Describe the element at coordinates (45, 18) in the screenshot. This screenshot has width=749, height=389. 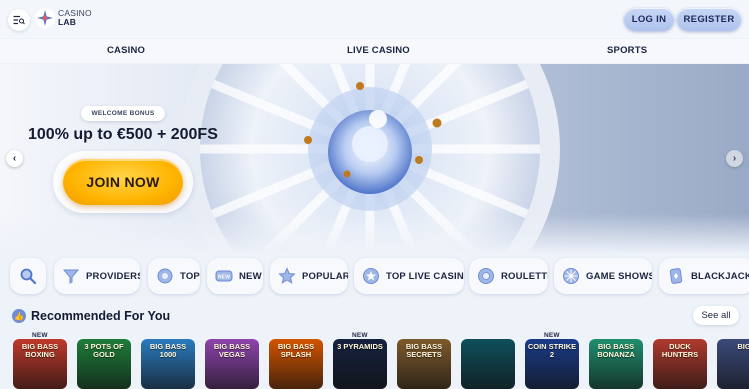
I see `logo-star-icon` at that location.